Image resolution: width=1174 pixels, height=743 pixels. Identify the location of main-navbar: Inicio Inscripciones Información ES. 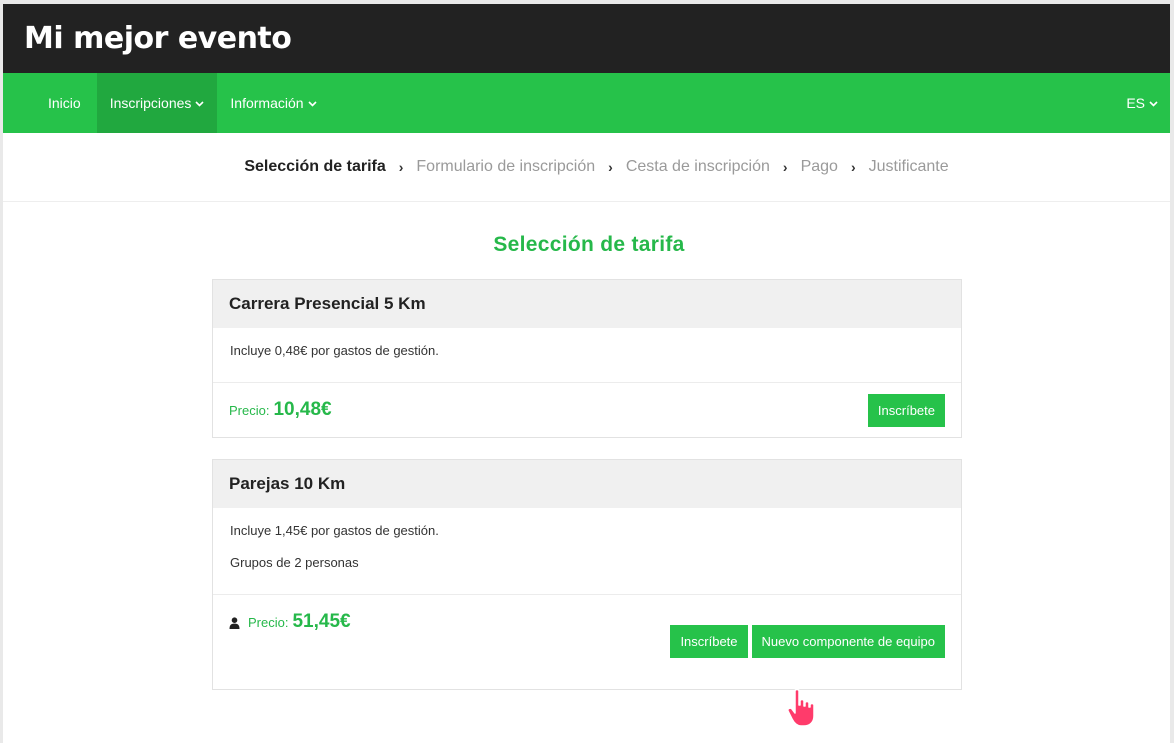
(586, 103).